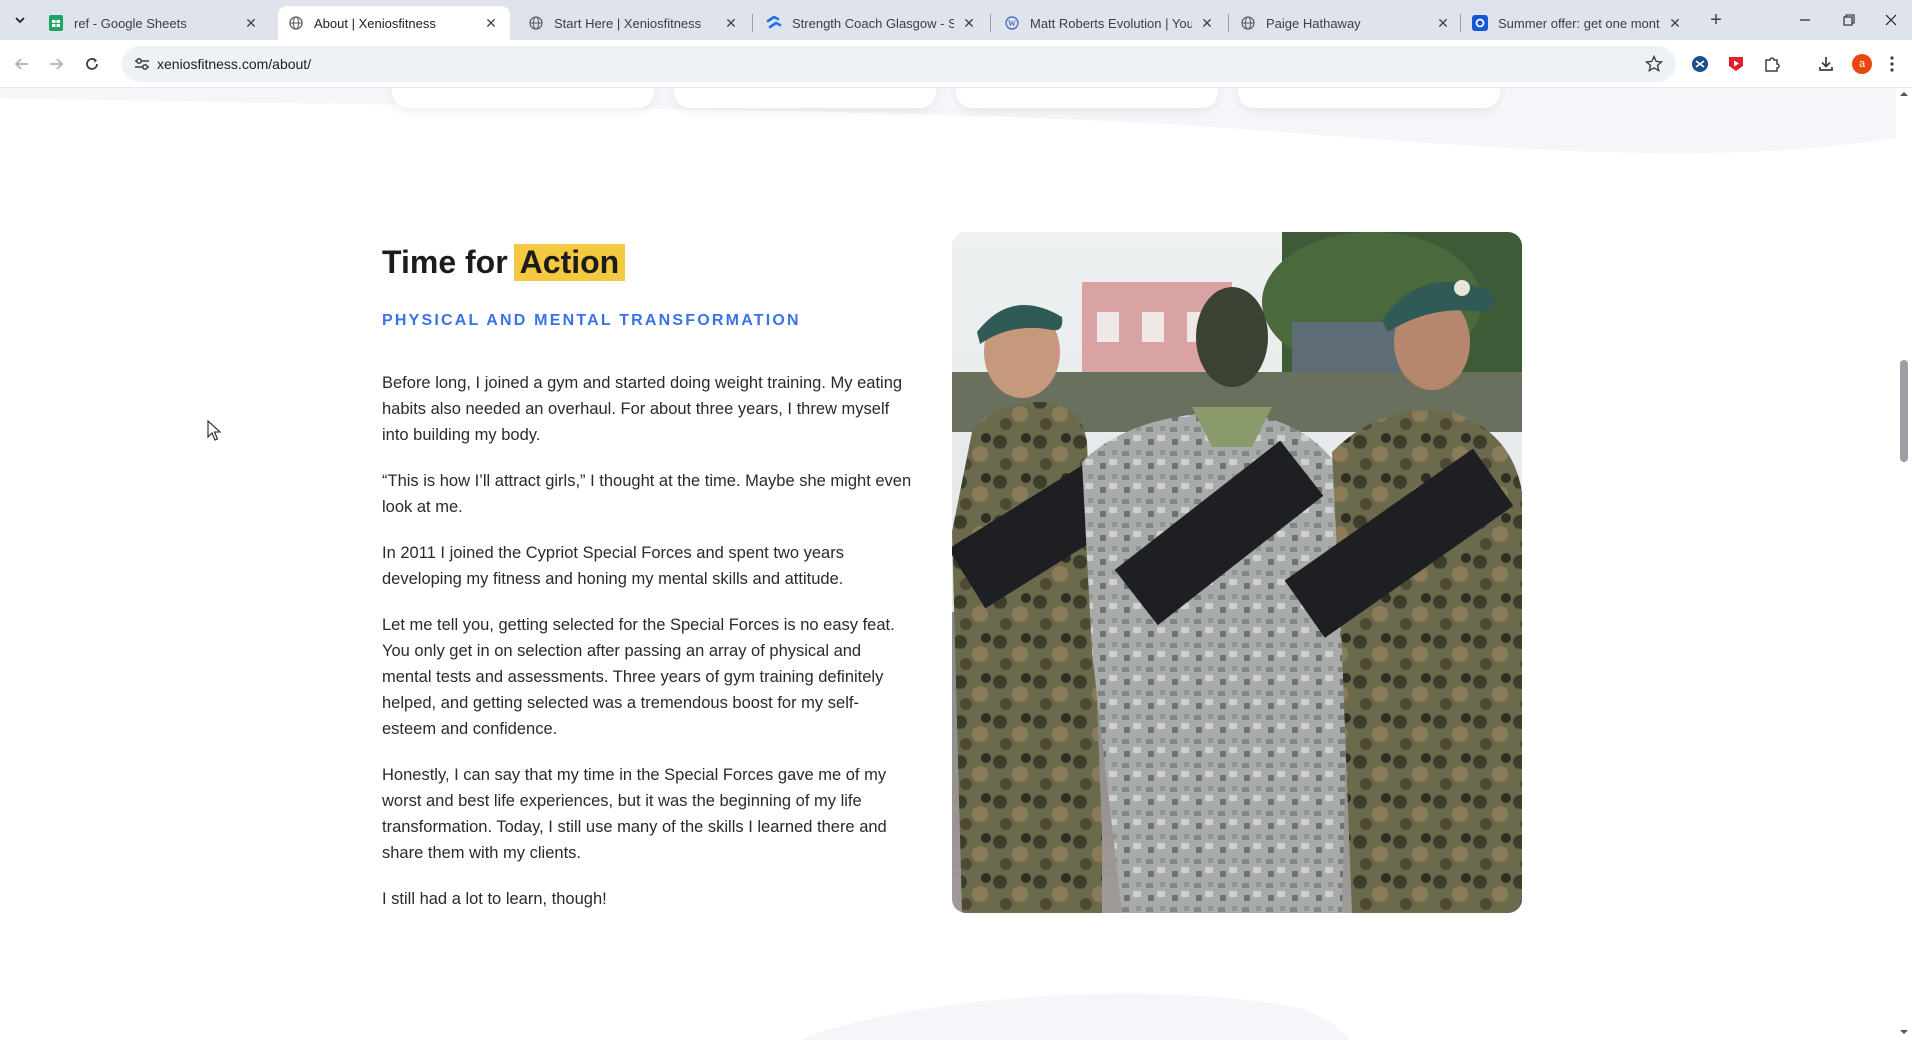 This screenshot has height=1040, width=1912. I want to click on profile-initial: a, so click(1862, 64).